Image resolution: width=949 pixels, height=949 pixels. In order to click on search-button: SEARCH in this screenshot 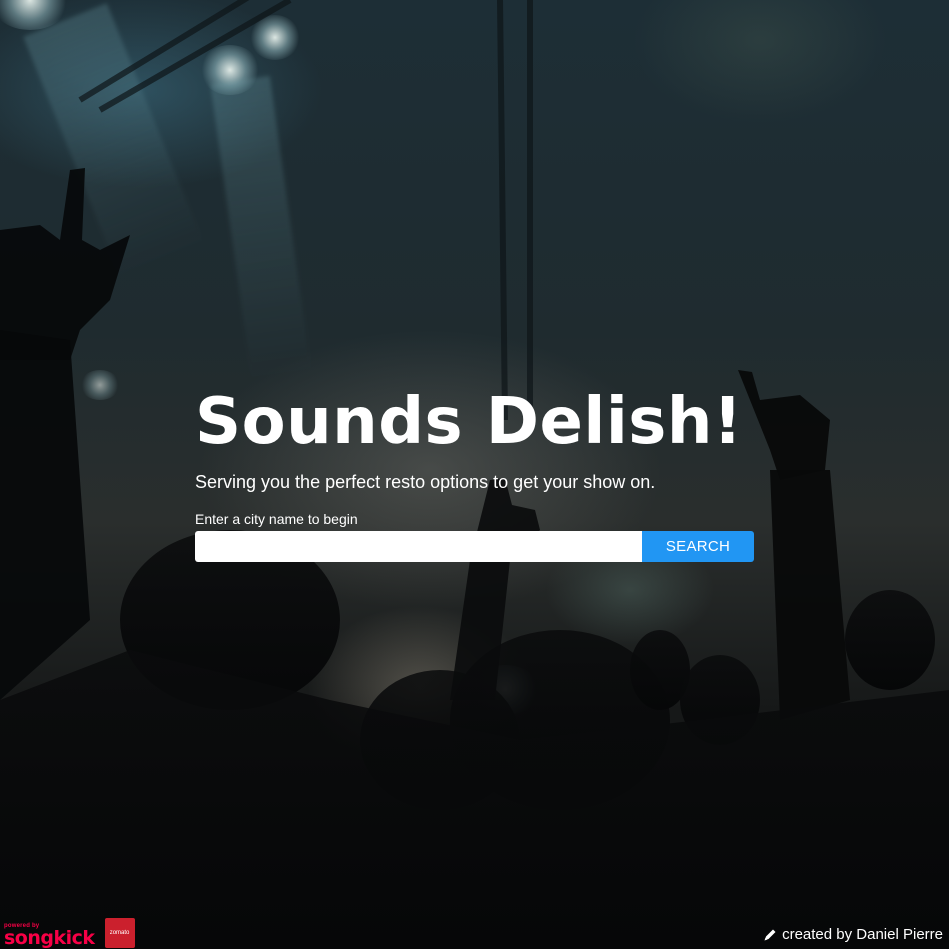, I will do `click(698, 546)`.